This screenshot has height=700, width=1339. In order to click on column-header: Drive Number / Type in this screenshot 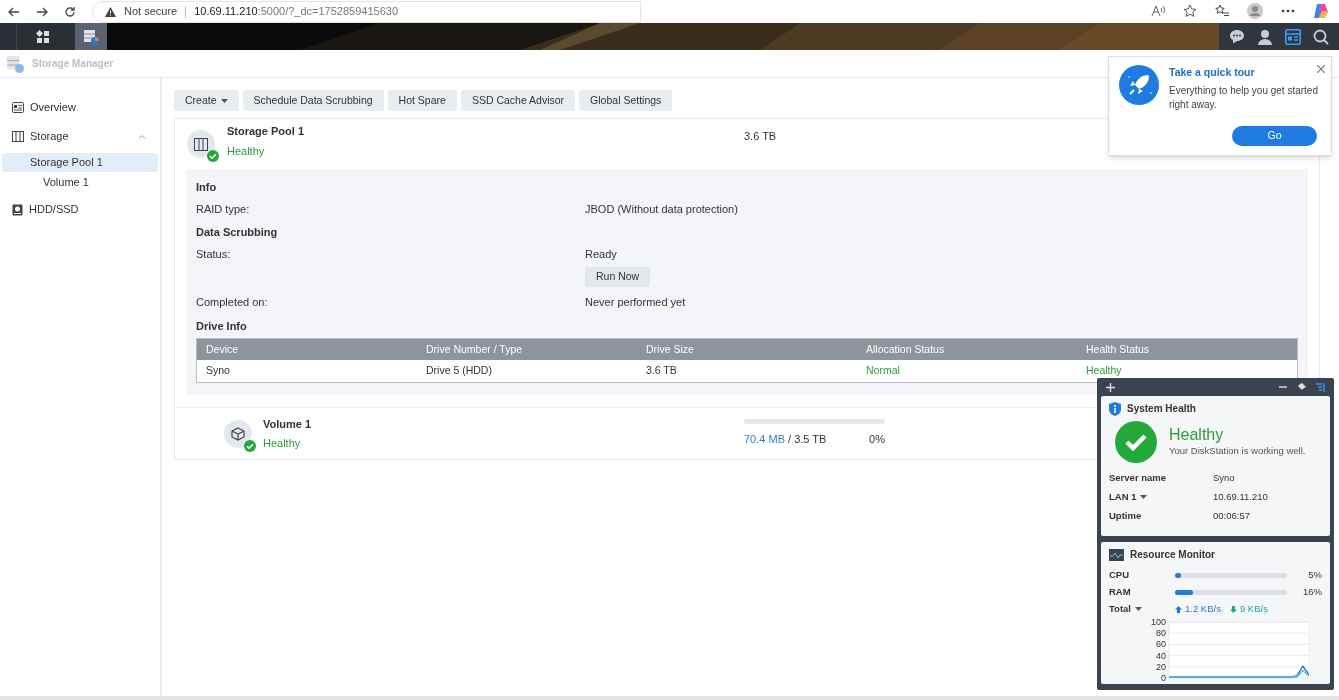, I will do `click(474, 349)`.